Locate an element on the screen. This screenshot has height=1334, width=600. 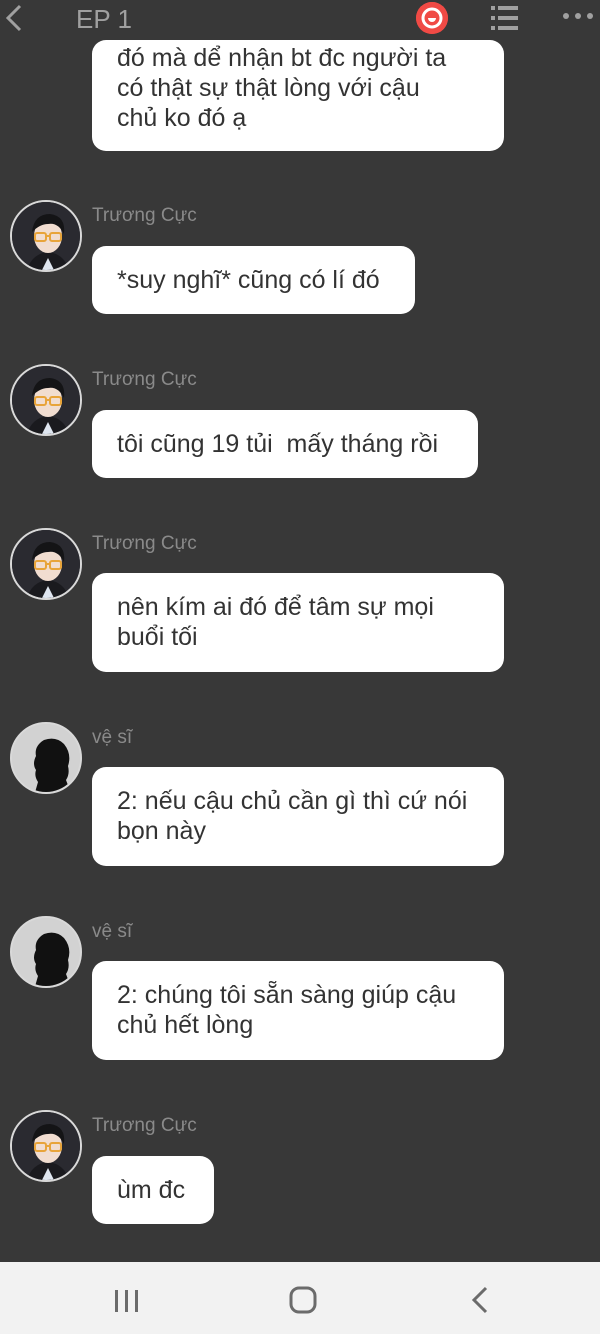
list-button is located at coordinates (505, 18).